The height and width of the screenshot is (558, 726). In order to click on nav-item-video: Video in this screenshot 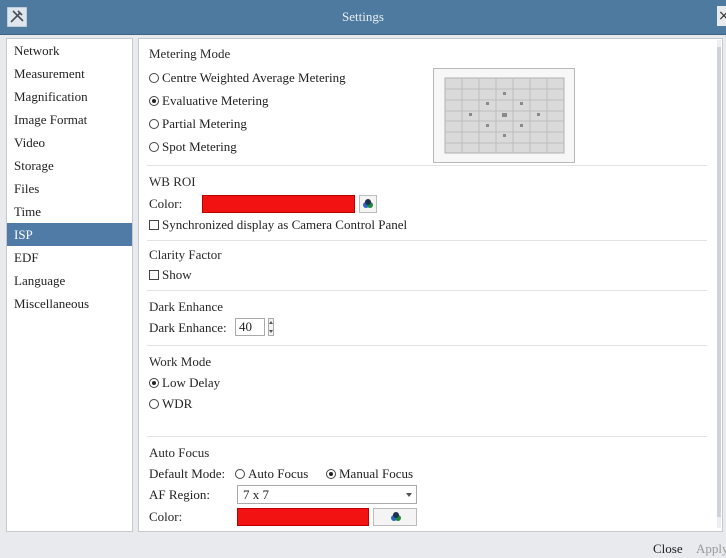, I will do `click(69, 142)`.